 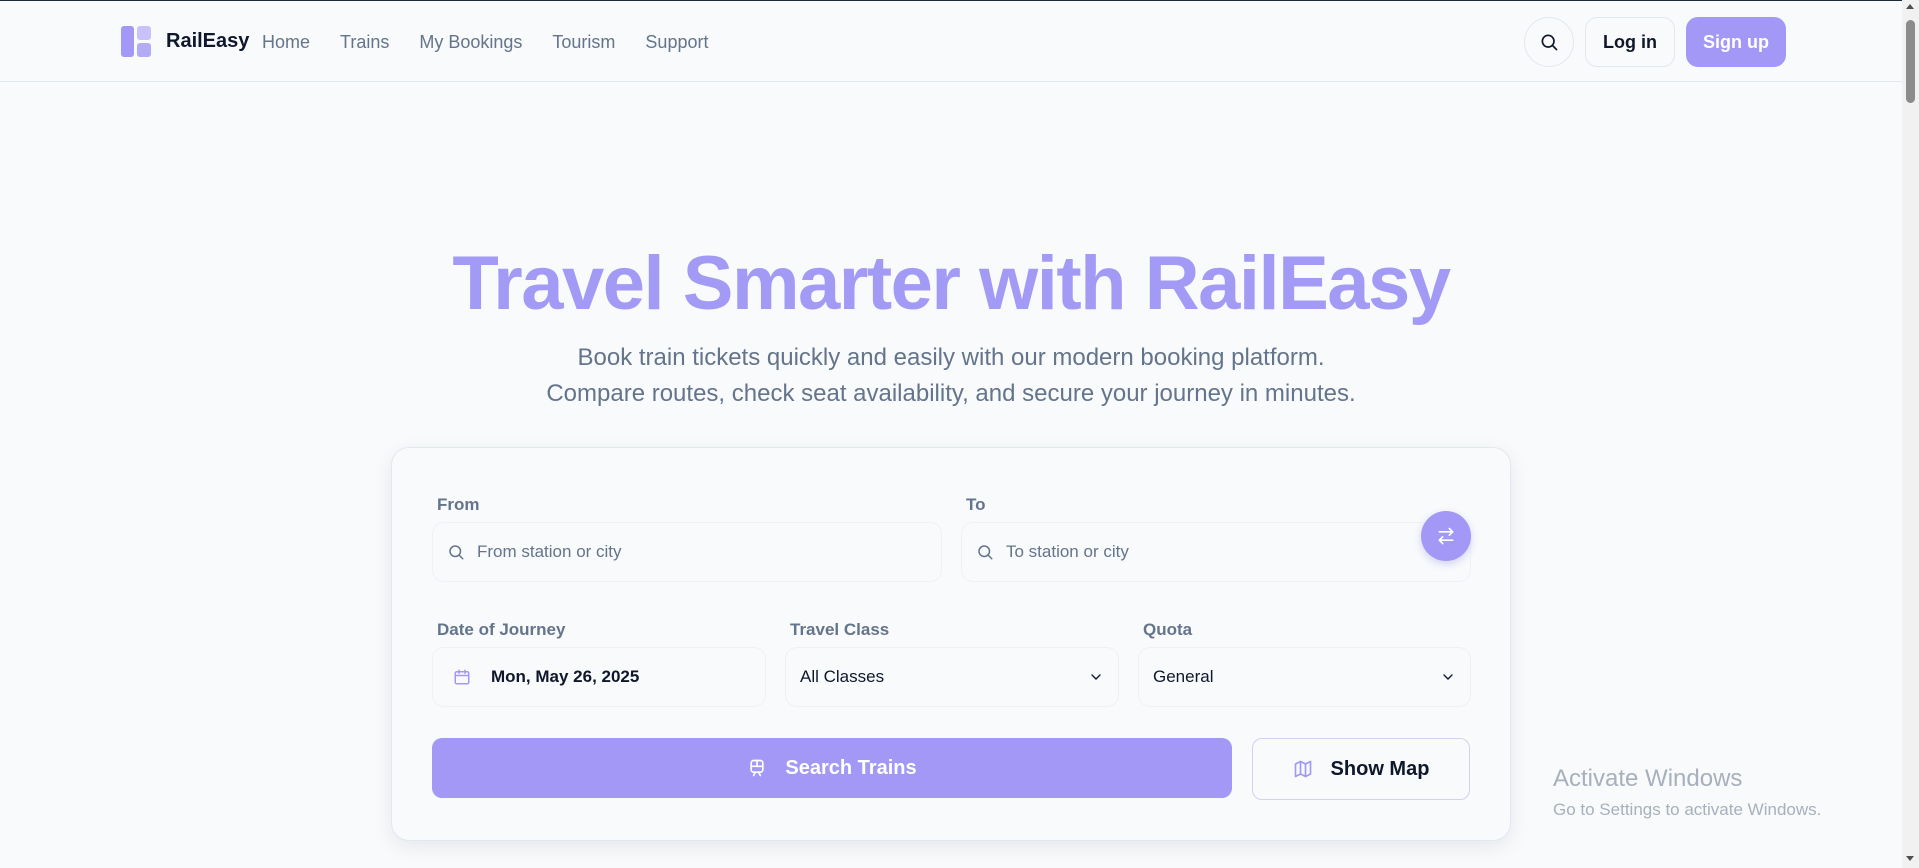 I want to click on search-trains-label: Search Trains, so click(x=851, y=767).